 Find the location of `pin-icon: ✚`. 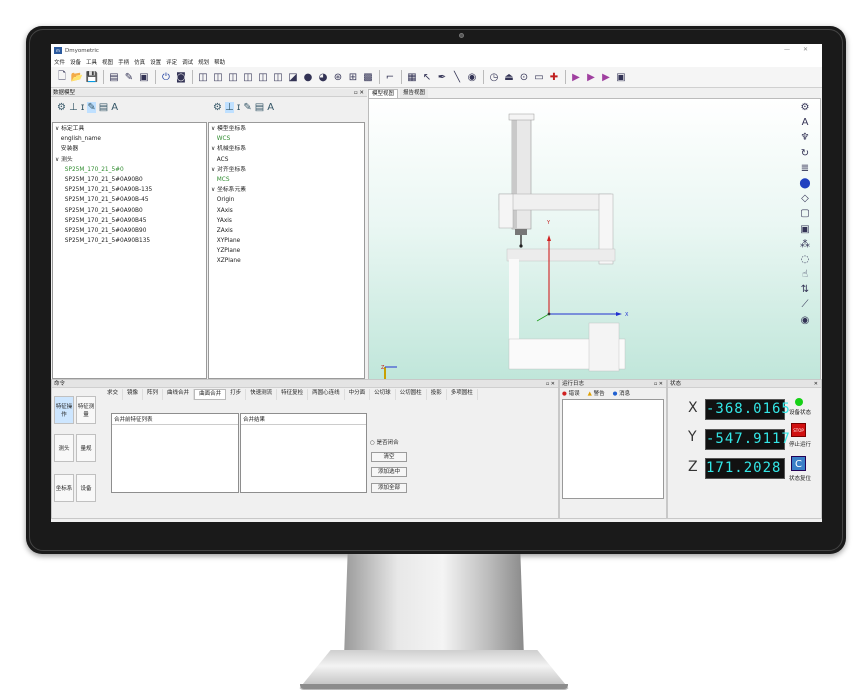

pin-icon: ✚ is located at coordinates (554, 77).